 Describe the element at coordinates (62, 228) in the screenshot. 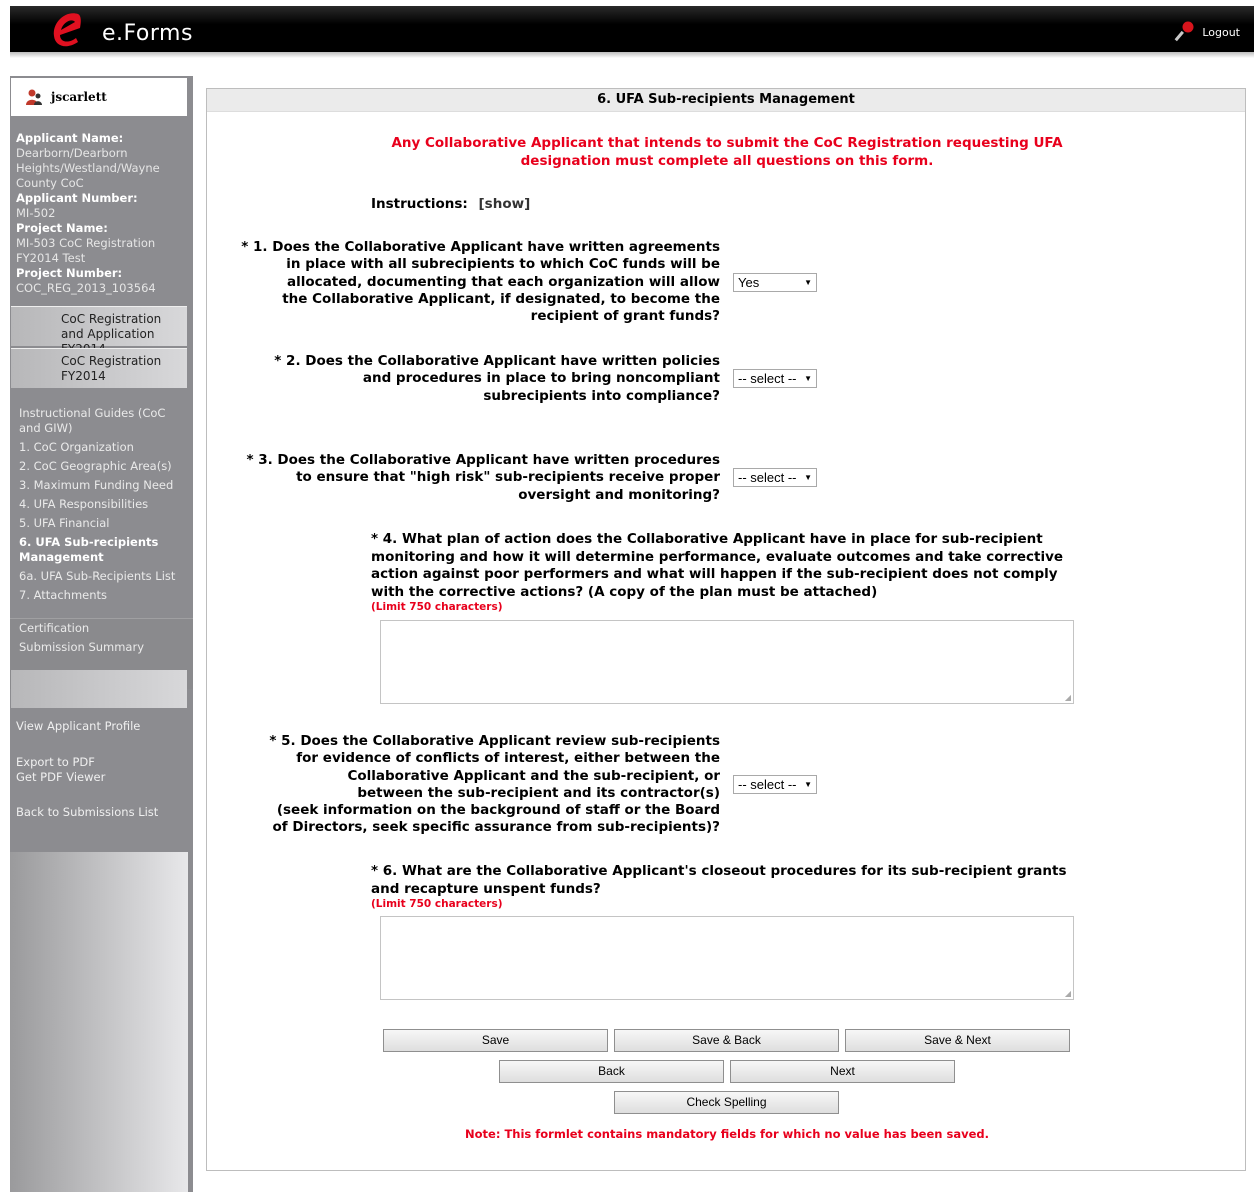

I see `project-name-label: Project Name:` at that location.